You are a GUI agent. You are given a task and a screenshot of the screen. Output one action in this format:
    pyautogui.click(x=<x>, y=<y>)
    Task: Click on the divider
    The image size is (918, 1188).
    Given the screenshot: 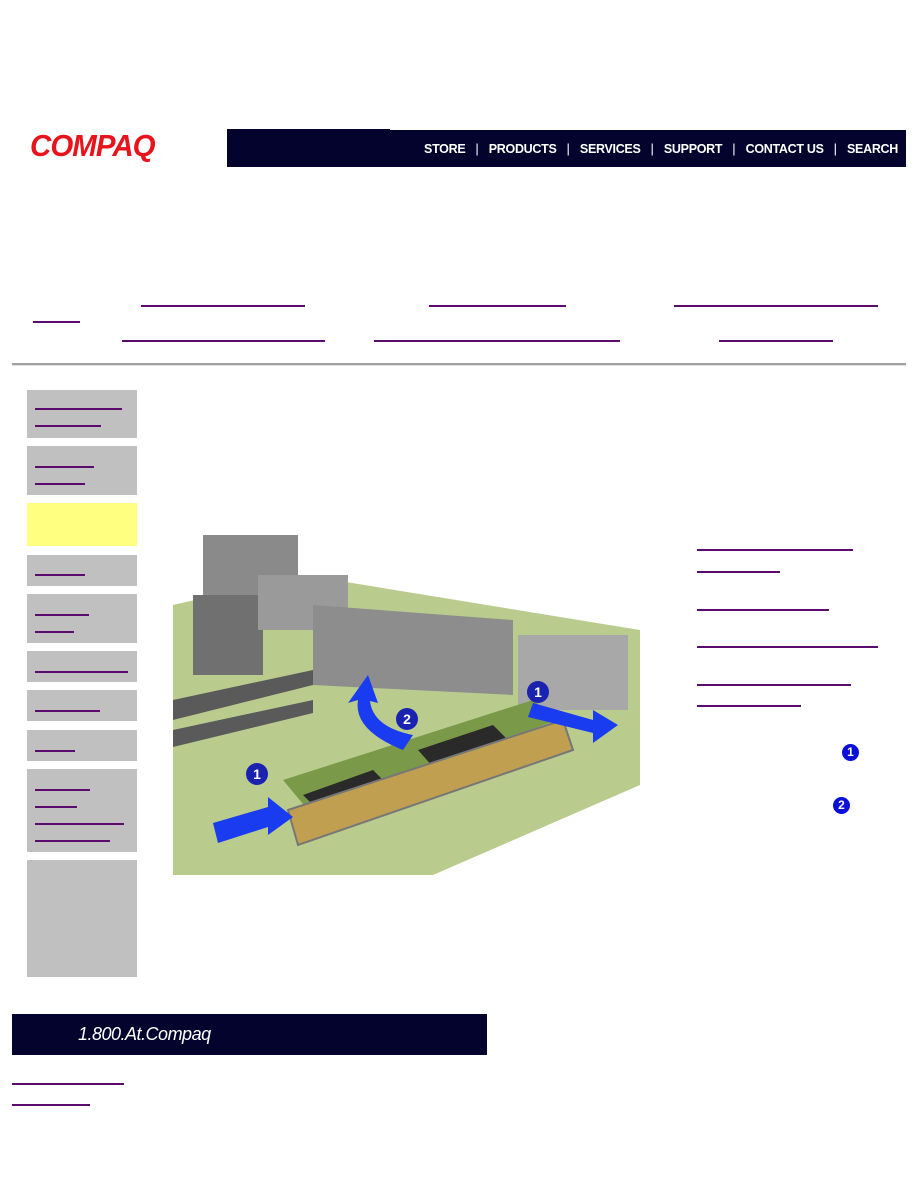 What is the action you would take?
    pyautogui.click(x=459, y=364)
    